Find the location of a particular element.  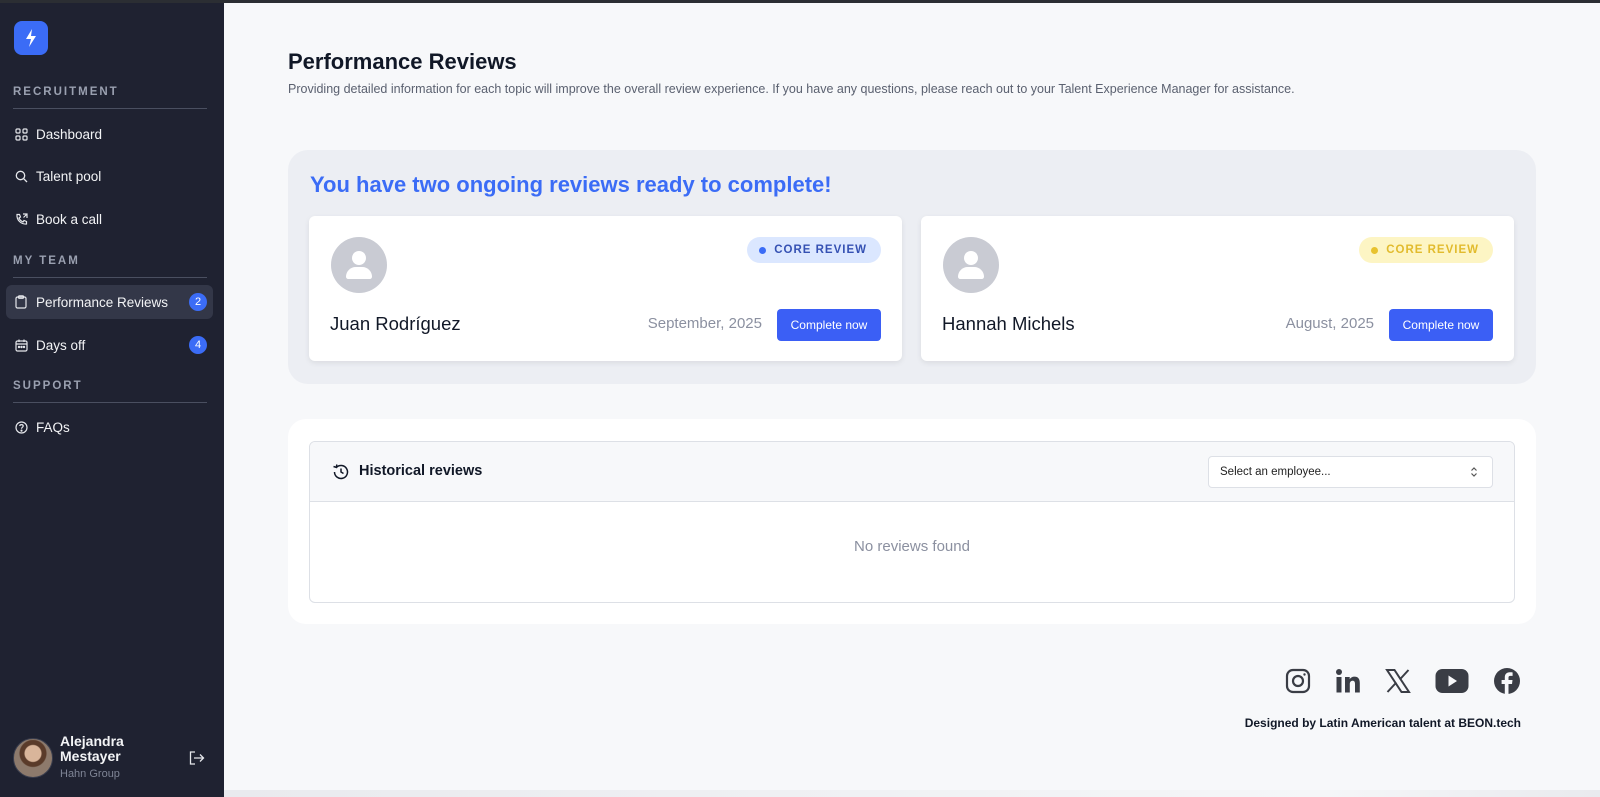

phone-icon is located at coordinates (21, 219).